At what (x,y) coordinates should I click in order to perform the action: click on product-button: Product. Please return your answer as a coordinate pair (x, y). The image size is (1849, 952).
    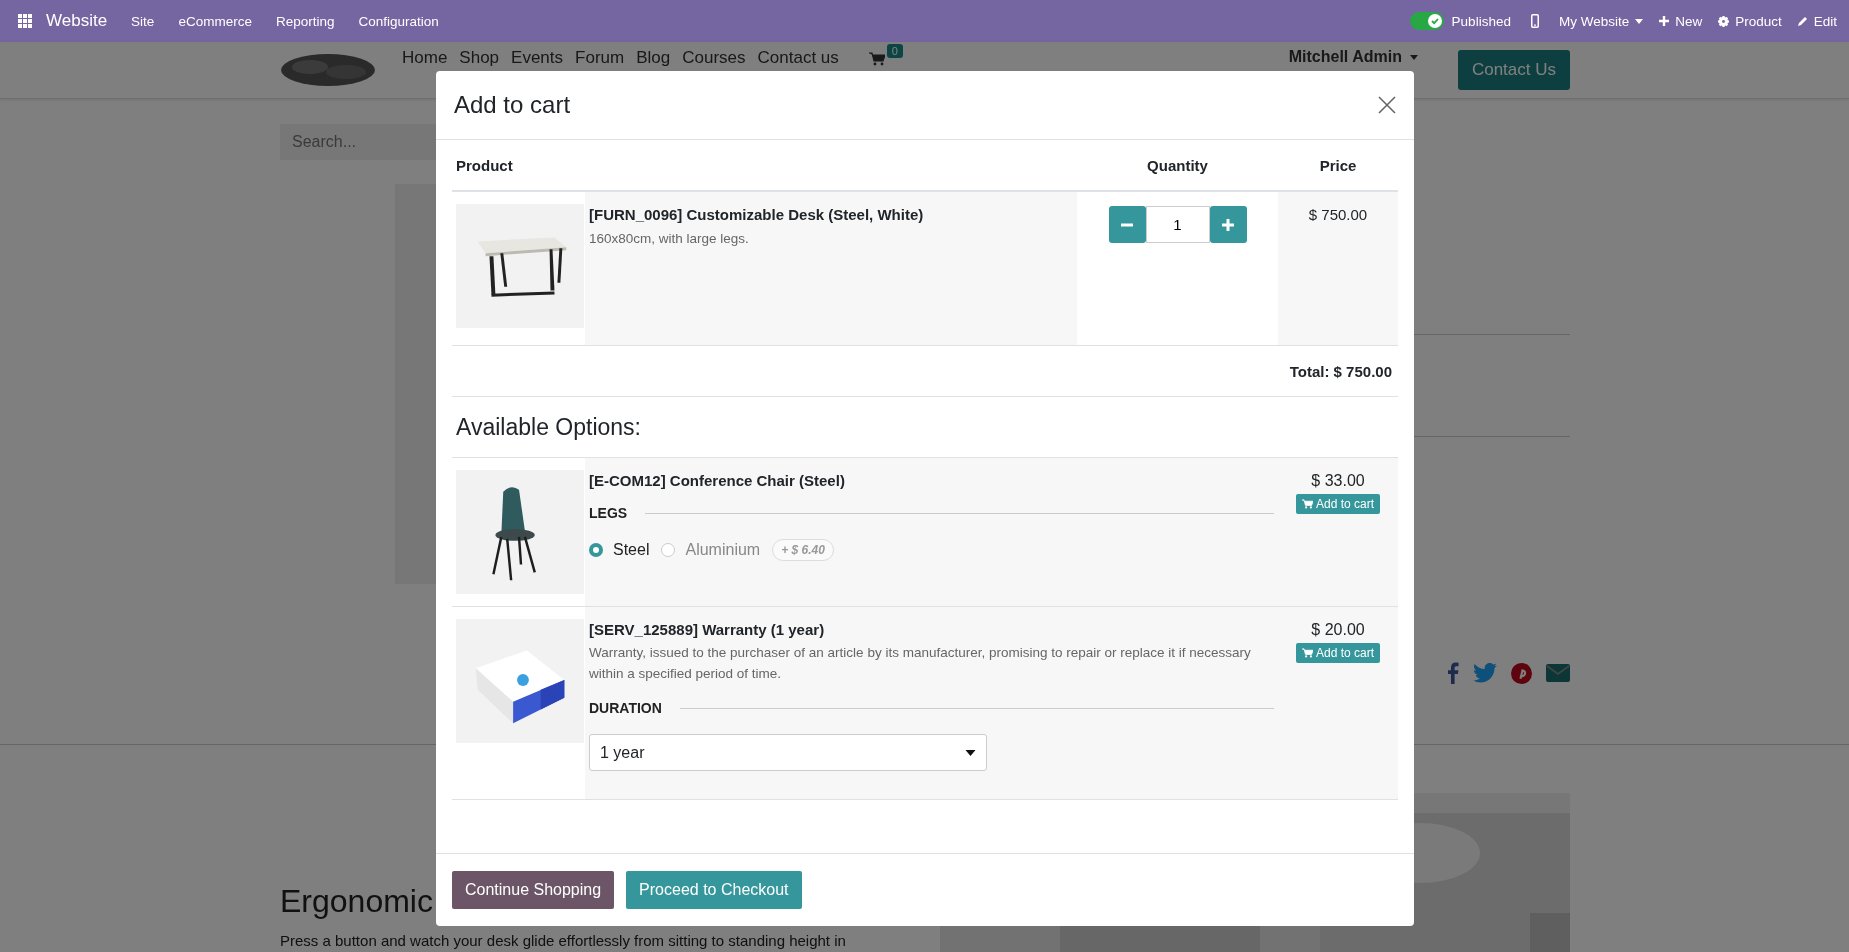
    Looking at the image, I should click on (1750, 21).